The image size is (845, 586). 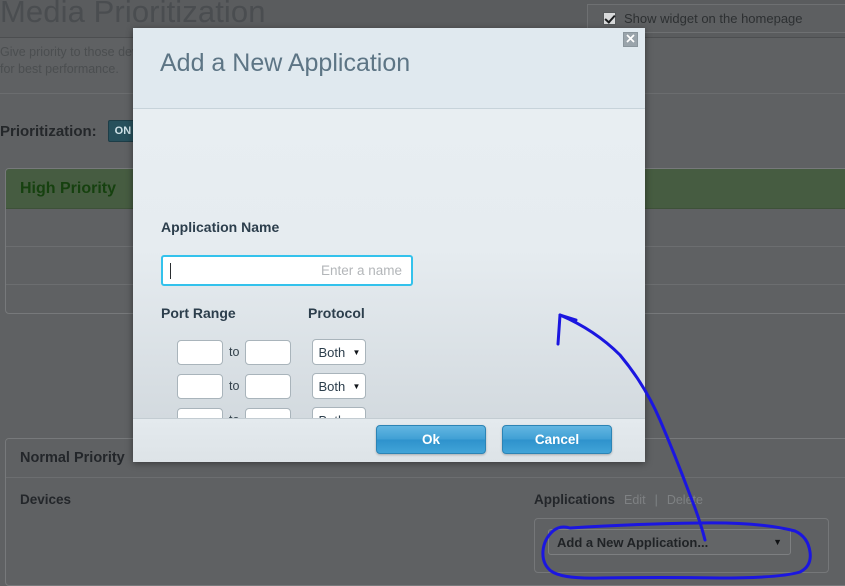 I want to click on dialog-header: Add a New Application, so click(x=389, y=68).